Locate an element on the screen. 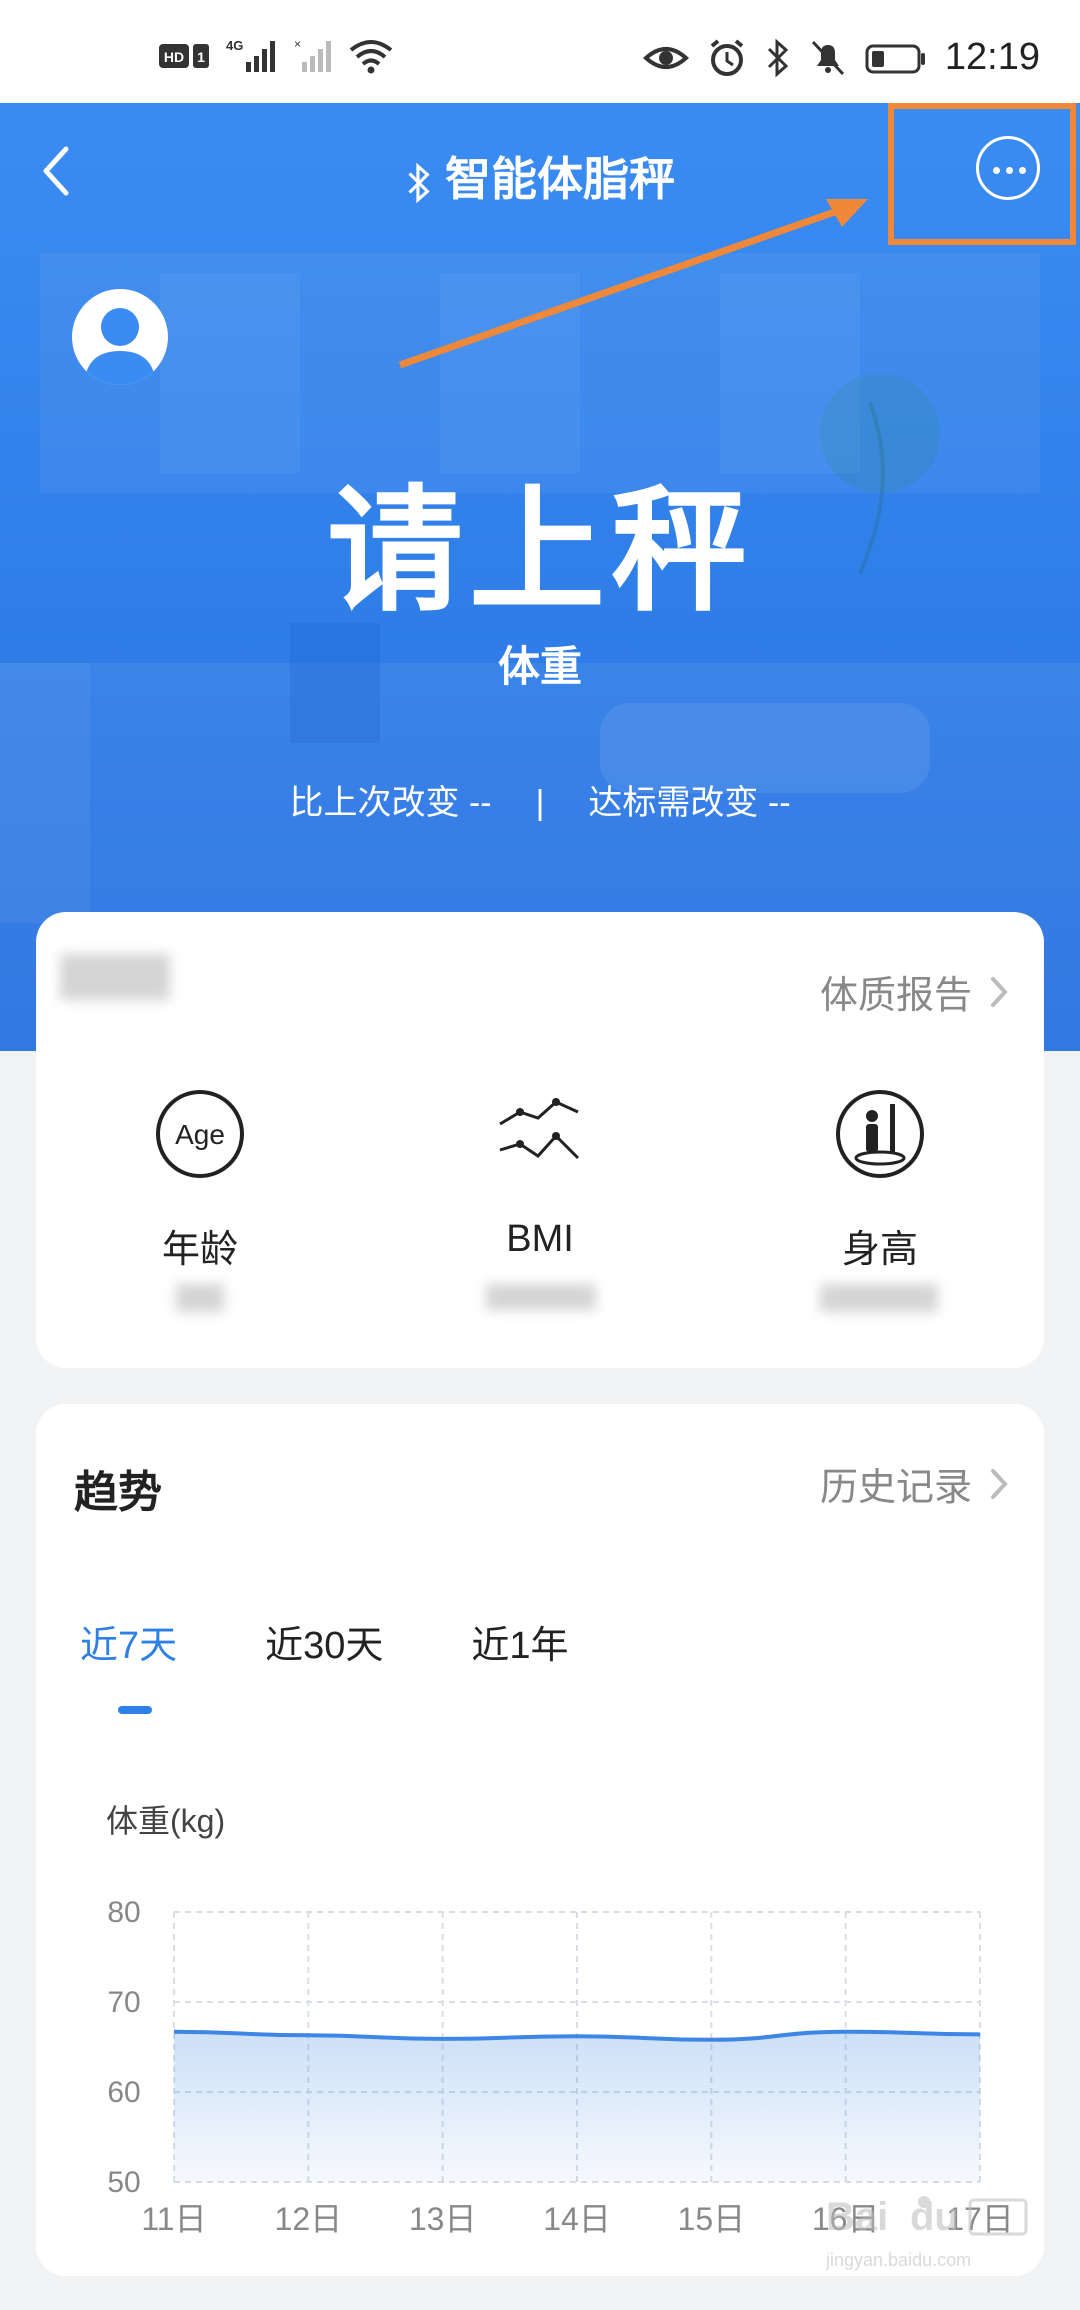 Image resolution: width=1080 pixels, height=2310 pixels. y-tick-label: 50 is located at coordinates (123, 2182).